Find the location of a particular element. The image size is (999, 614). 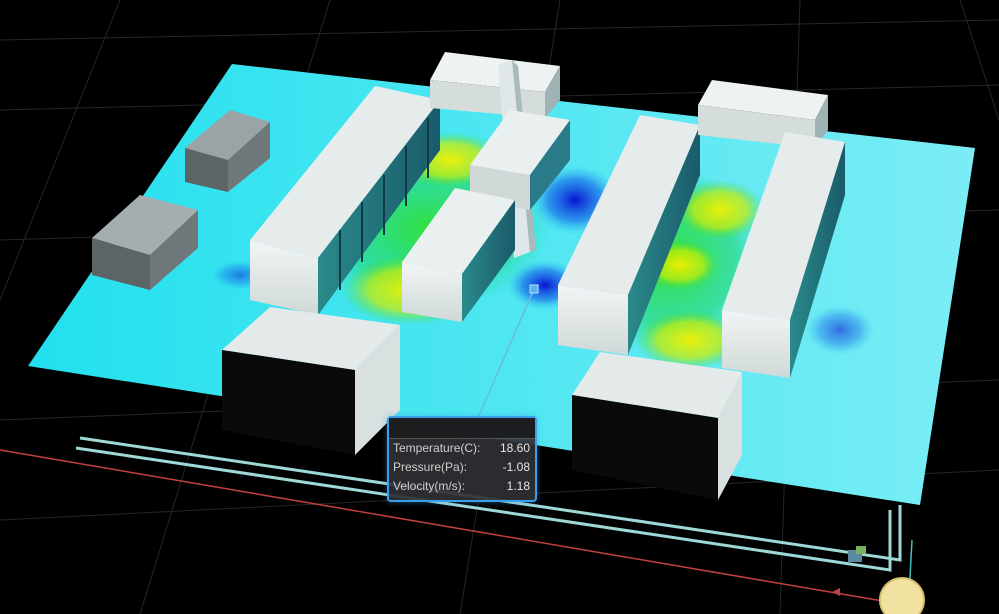

pressure-value: -1.08 is located at coordinates (516, 467).